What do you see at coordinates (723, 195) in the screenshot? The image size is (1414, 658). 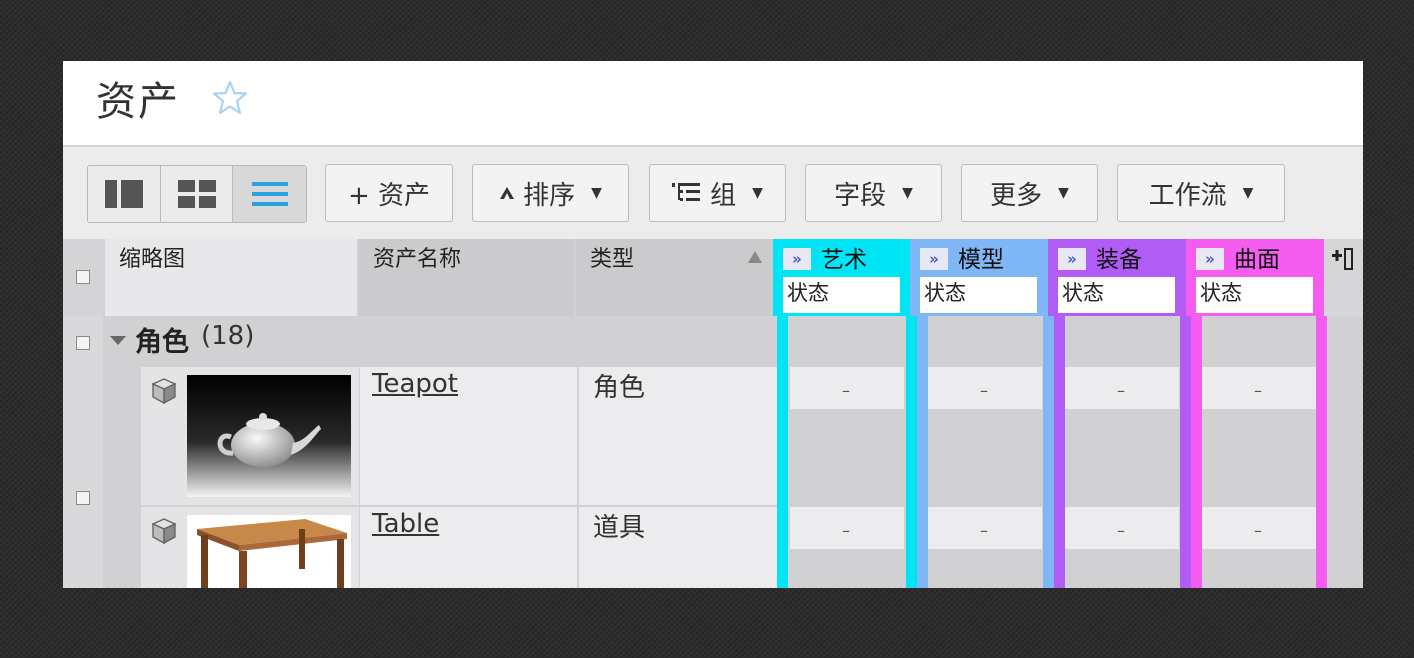 I see `group-label: 组` at bounding box center [723, 195].